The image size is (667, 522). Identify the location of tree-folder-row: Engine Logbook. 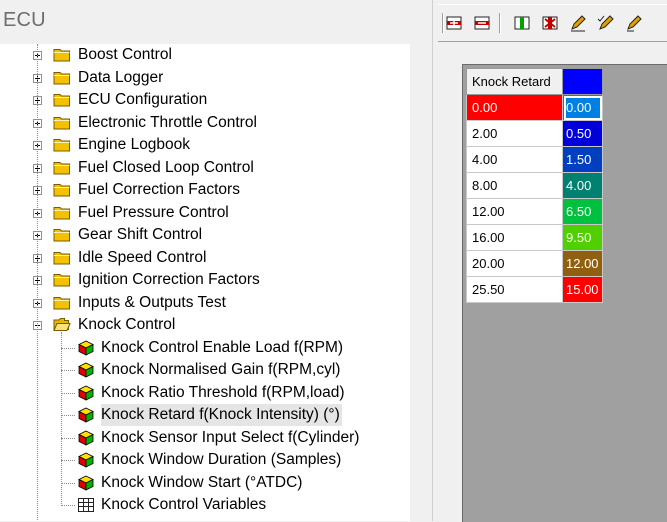
(205, 145).